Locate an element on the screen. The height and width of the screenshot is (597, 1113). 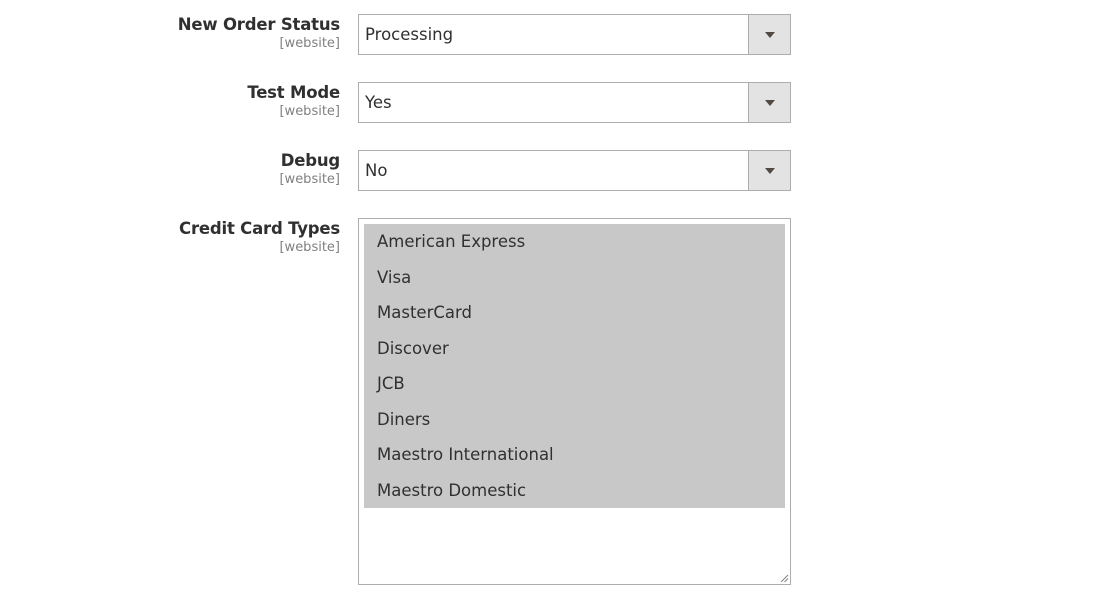
credit-card-types-label: Credit Card Types is located at coordinates (259, 228).